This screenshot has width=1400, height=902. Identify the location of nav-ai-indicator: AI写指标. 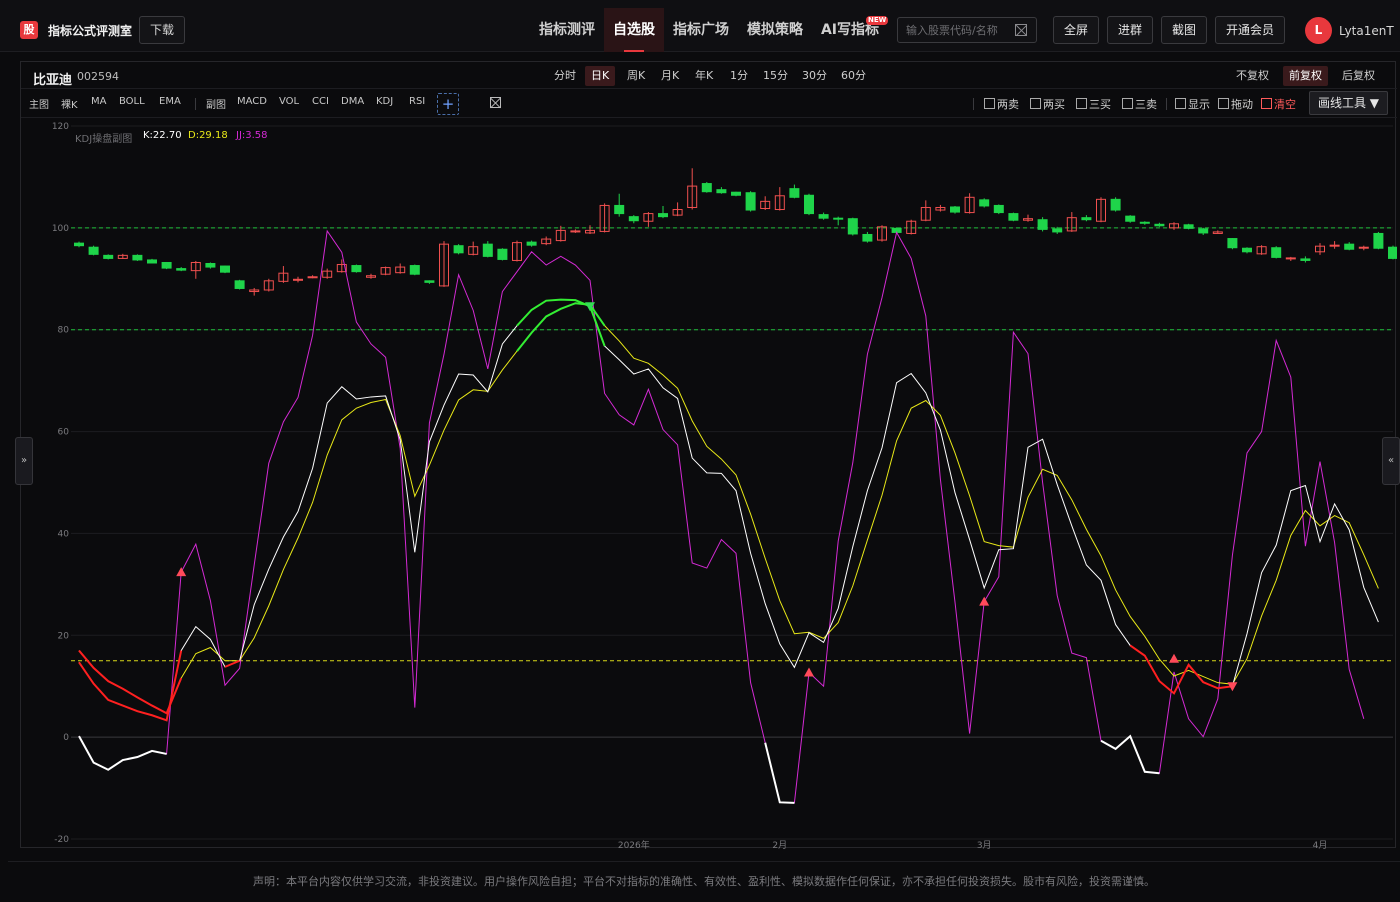
(850, 30).